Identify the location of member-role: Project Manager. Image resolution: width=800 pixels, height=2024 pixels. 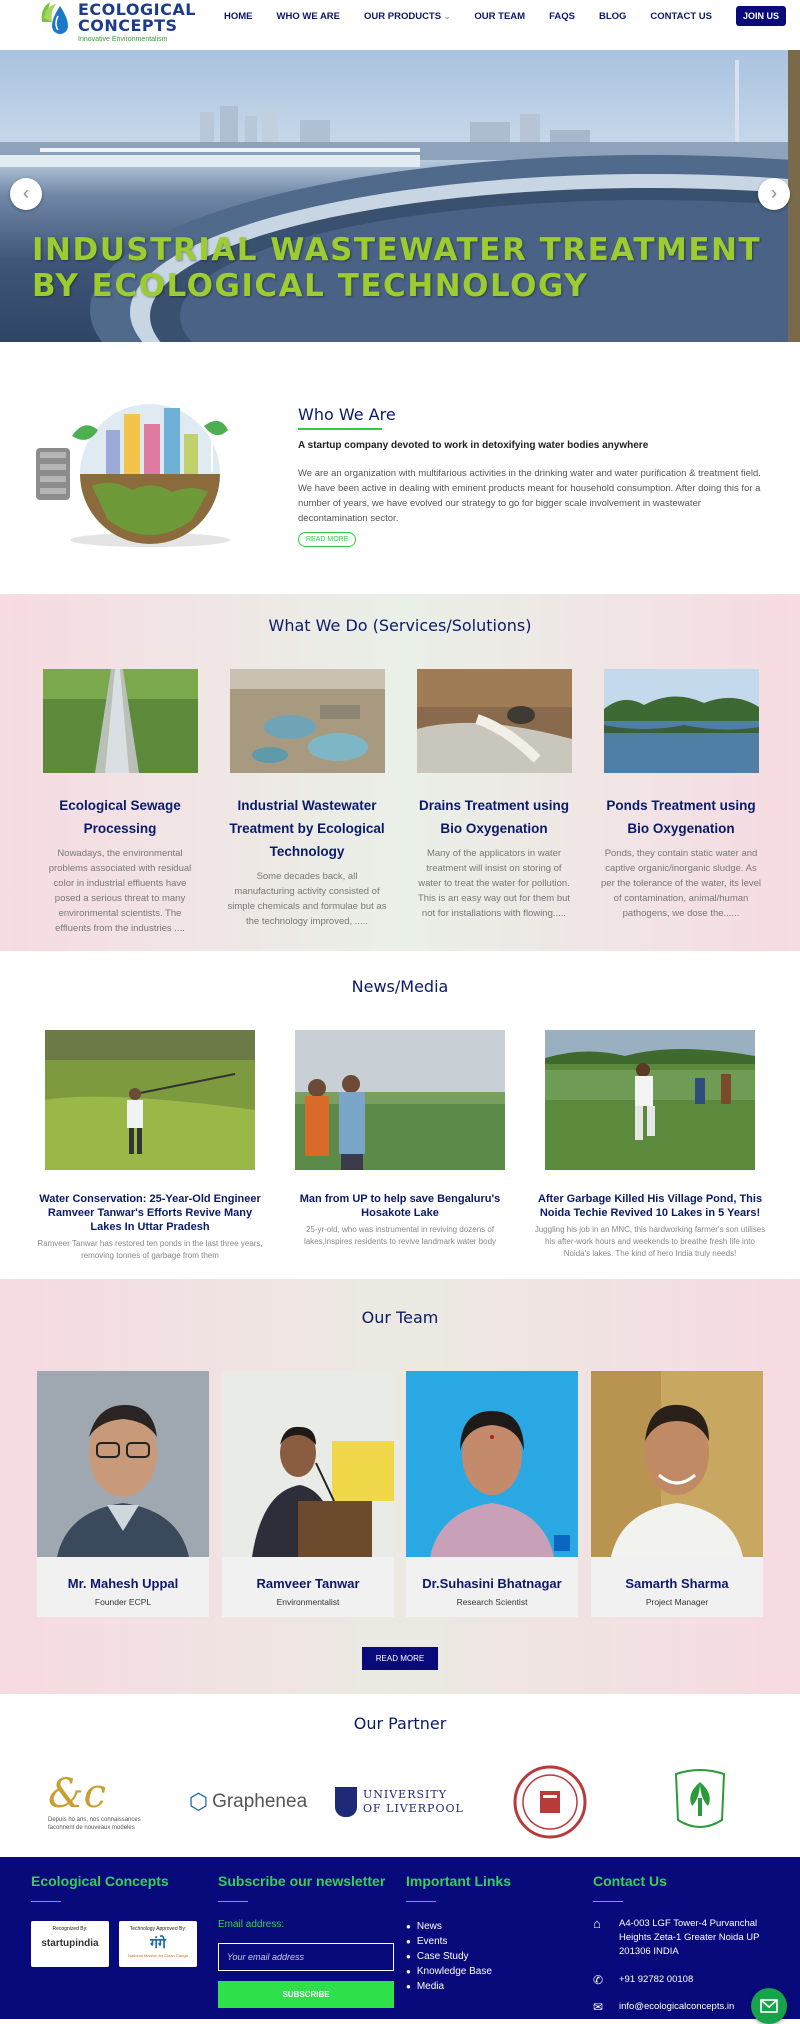
(677, 1602).